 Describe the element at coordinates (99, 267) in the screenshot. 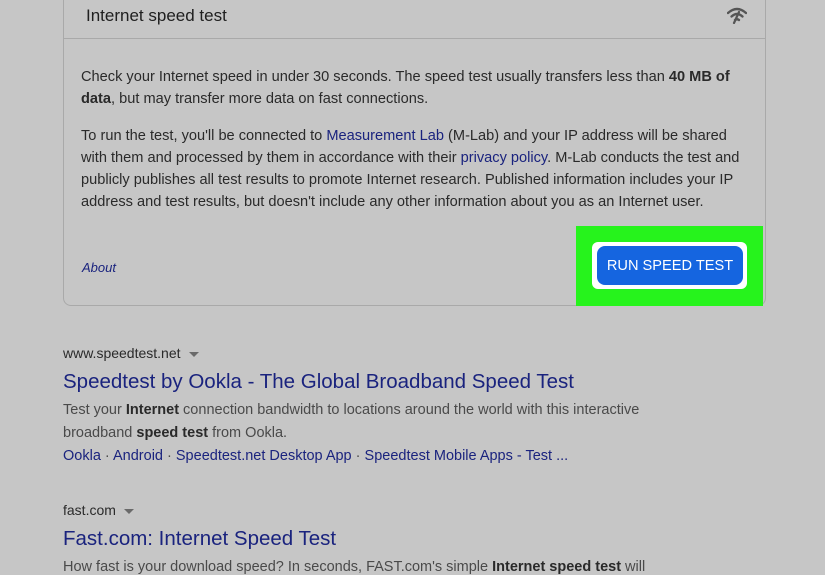

I see `about-link: About` at that location.